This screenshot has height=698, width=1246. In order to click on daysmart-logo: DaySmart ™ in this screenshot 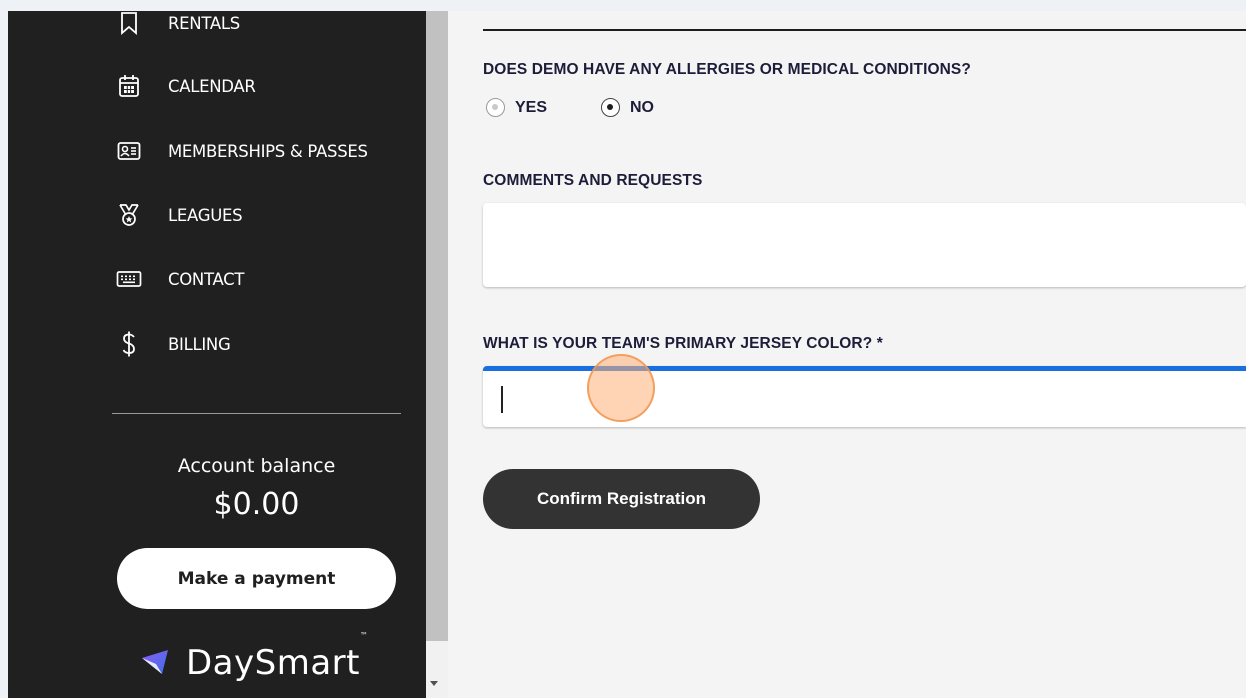, I will do `click(253, 657)`.